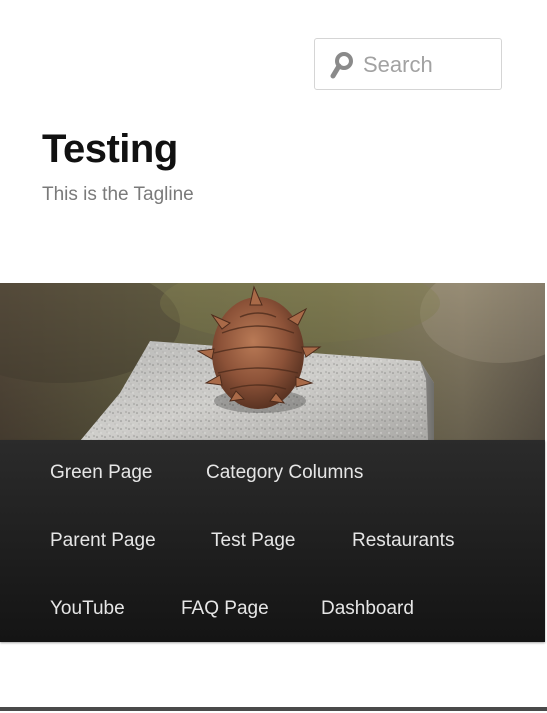  Describe the element at coordinates (273, 709) in the screenshot. I see `bottom-divider` at that location.